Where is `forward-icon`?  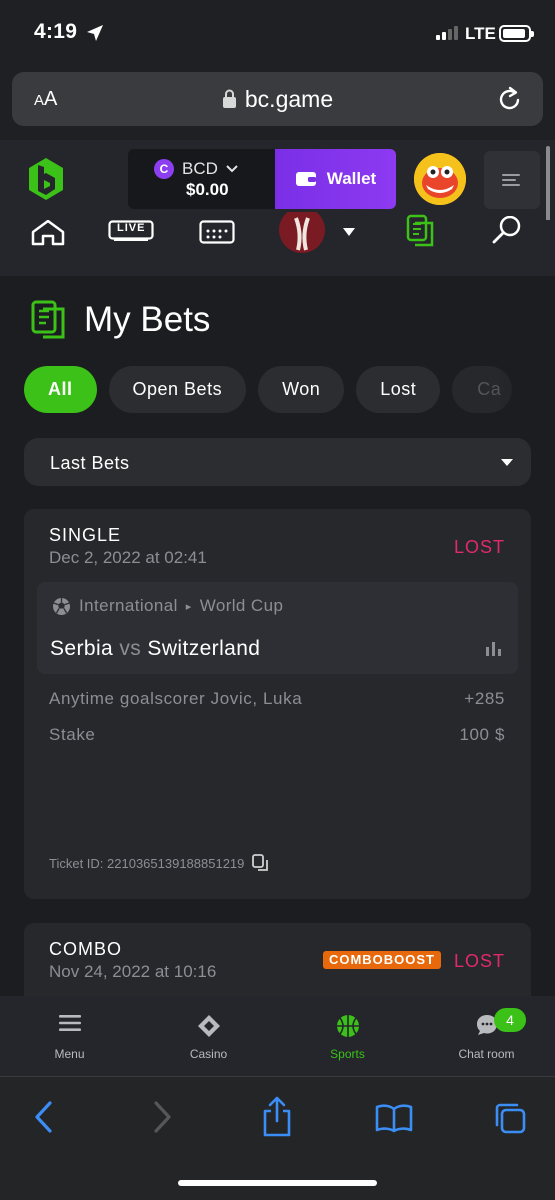
forward-icon is located at coordinates (163, 1117).